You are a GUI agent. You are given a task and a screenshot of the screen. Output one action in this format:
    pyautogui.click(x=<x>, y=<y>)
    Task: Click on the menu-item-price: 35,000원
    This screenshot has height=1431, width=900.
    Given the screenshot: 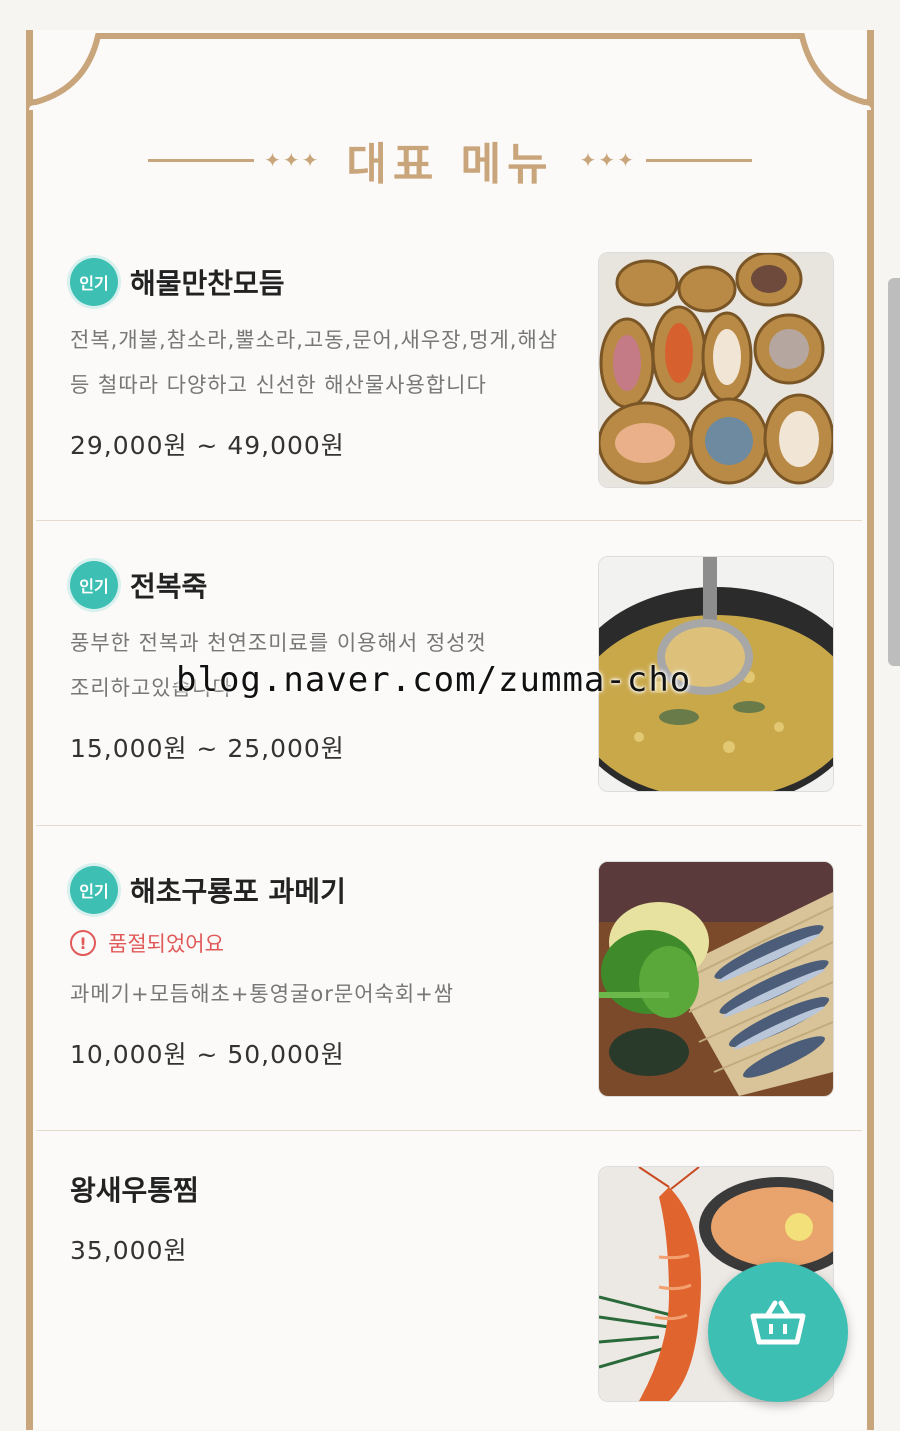 What is the action you would take?
    pyautogui.click(x=129, y=1250)
    